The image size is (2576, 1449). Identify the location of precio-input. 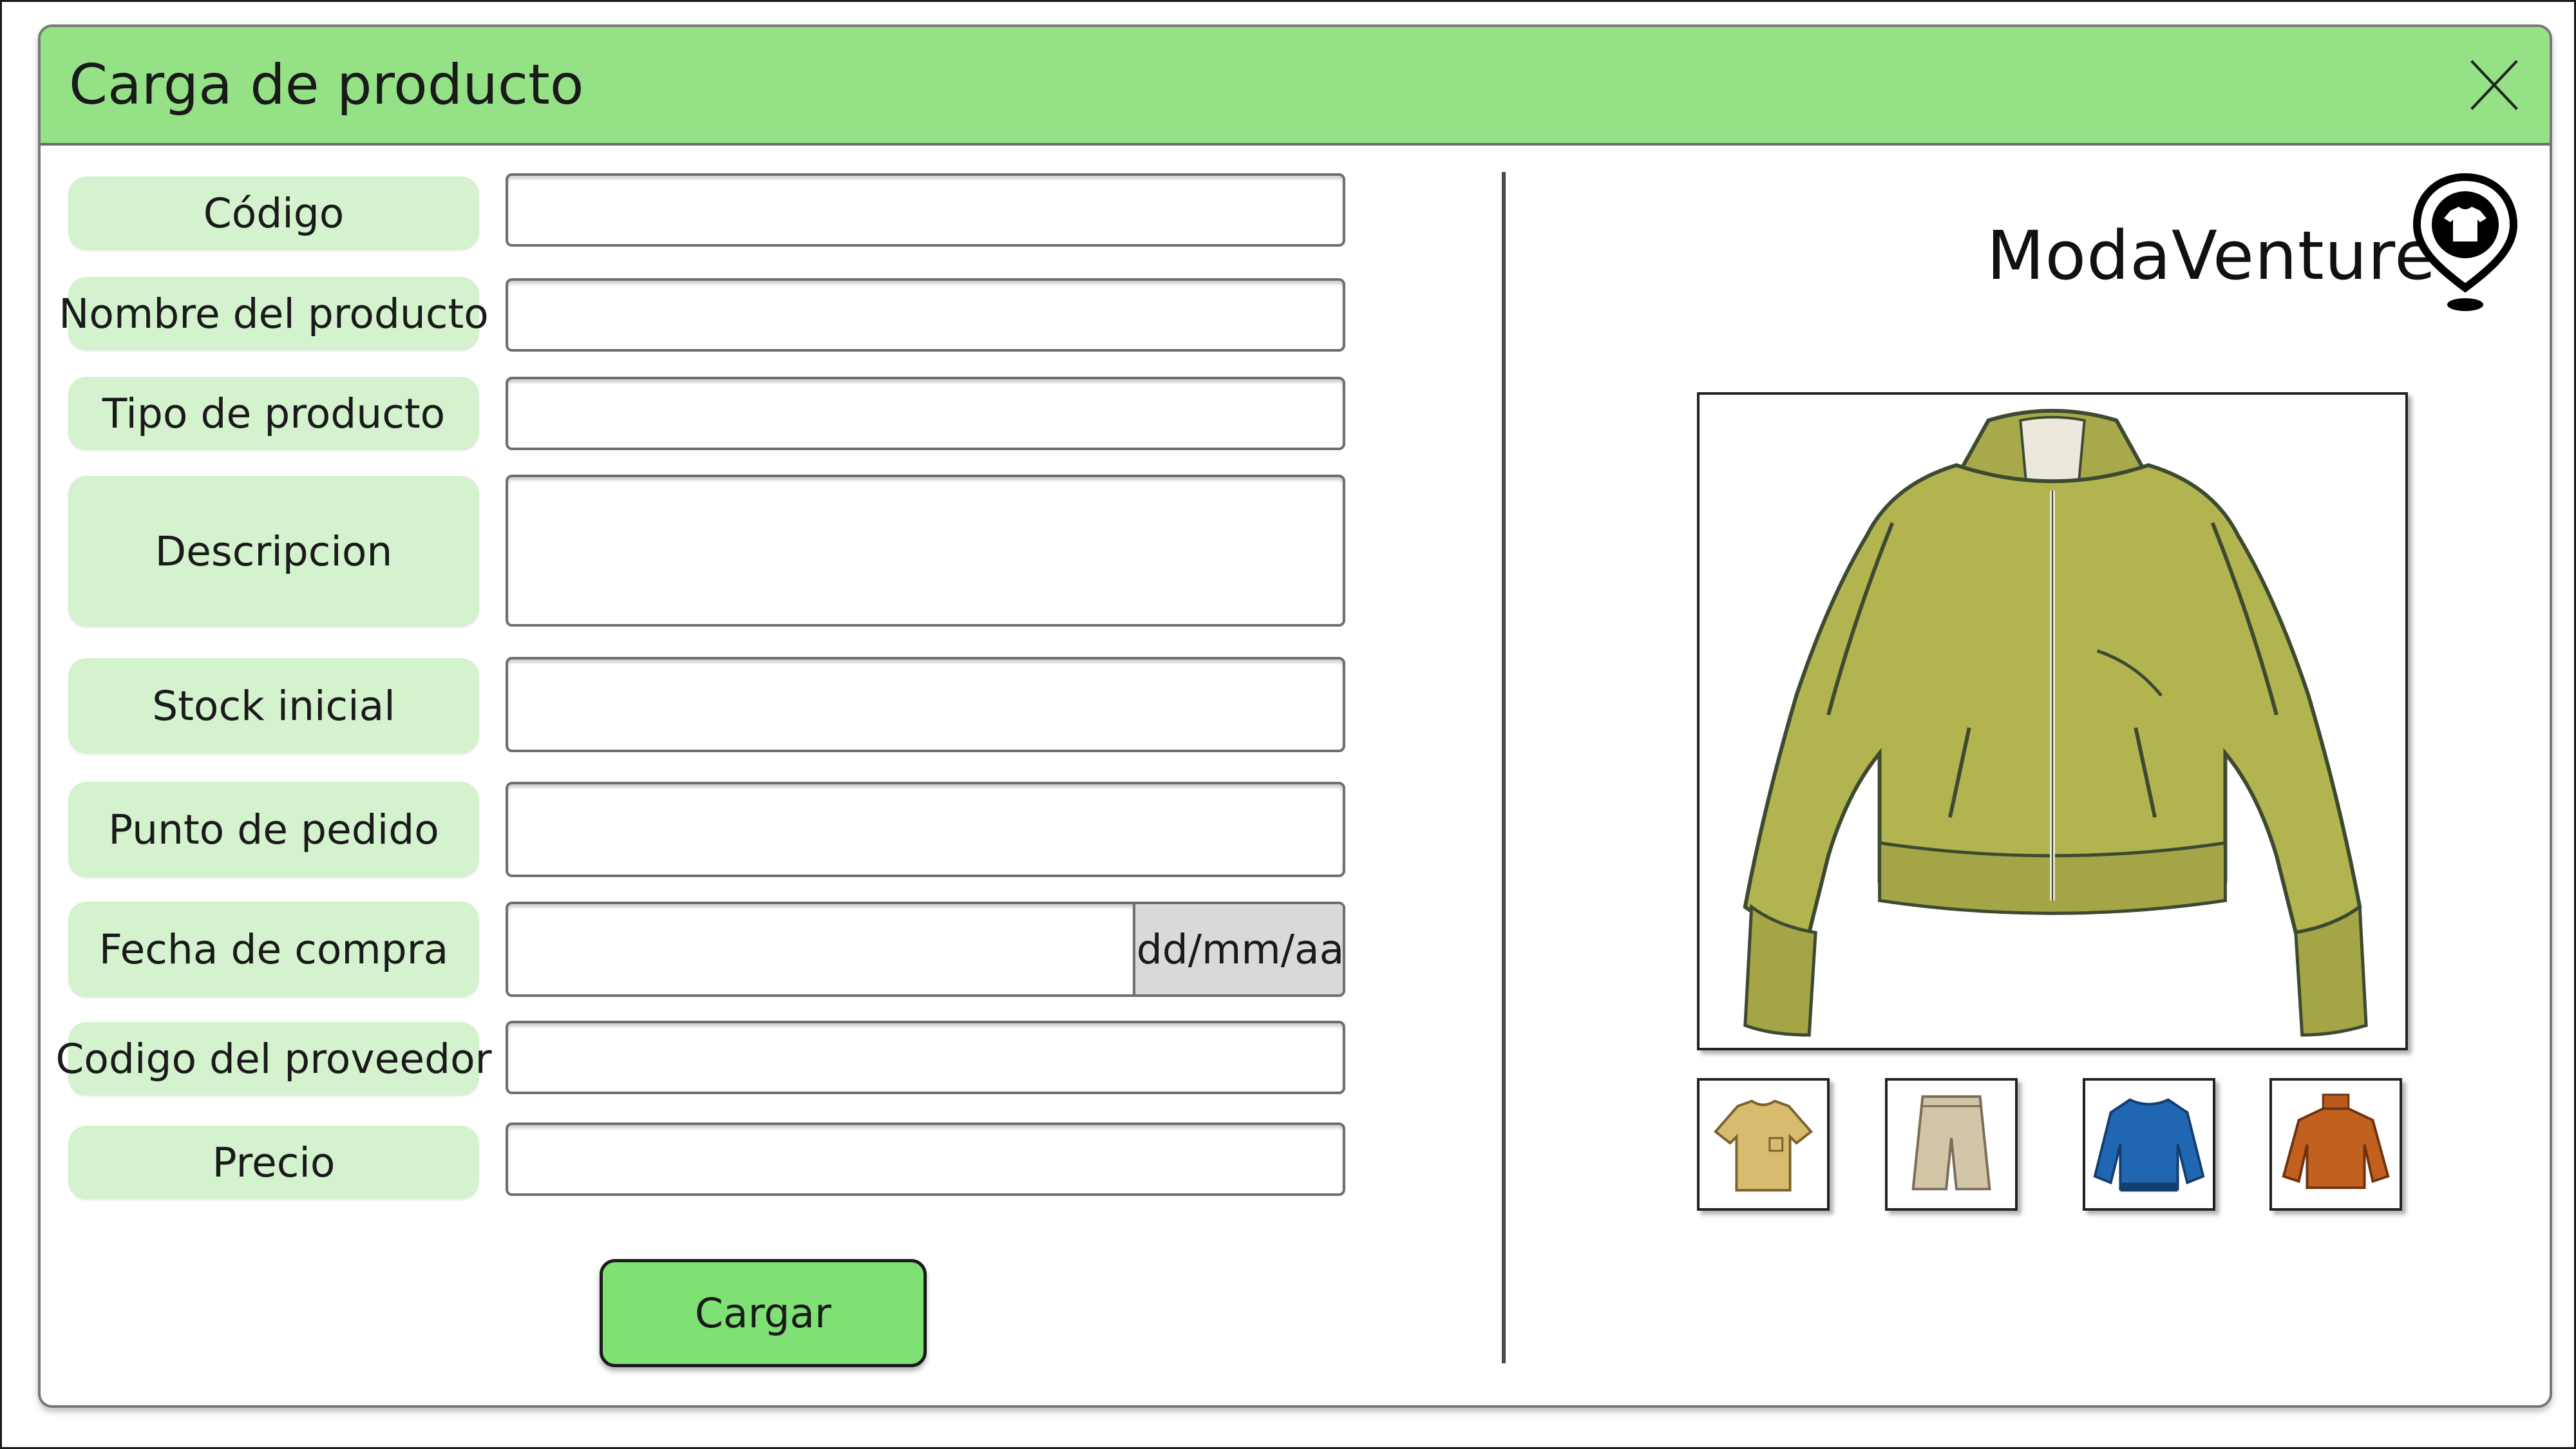
(925, 1159).